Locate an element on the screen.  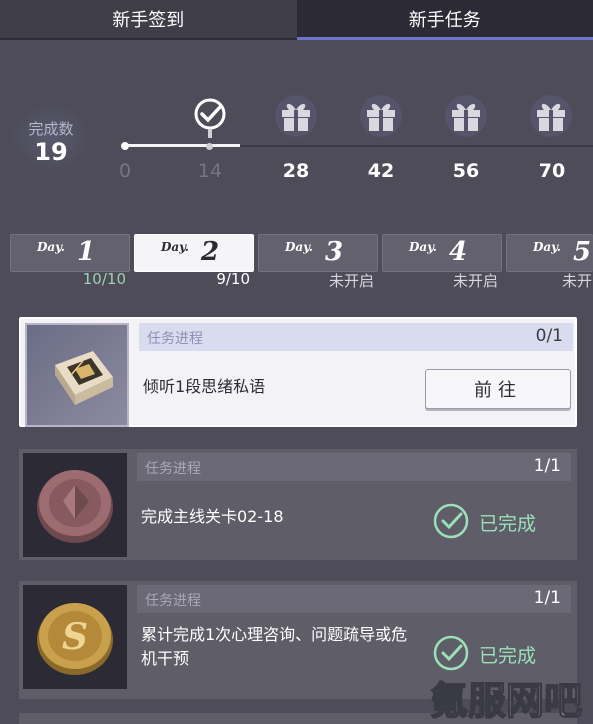
day-tab-5: Day. 5 is located at coordinates (549, 253).